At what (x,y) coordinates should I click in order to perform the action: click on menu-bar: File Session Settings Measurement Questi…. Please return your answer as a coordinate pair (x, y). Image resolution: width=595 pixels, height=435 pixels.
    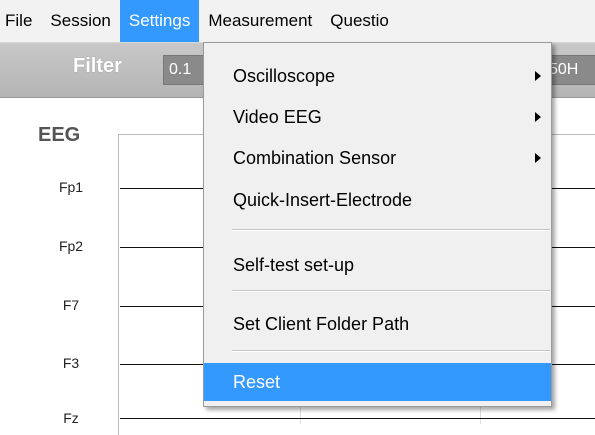
    Looking at the image, I should click on (297, 21).